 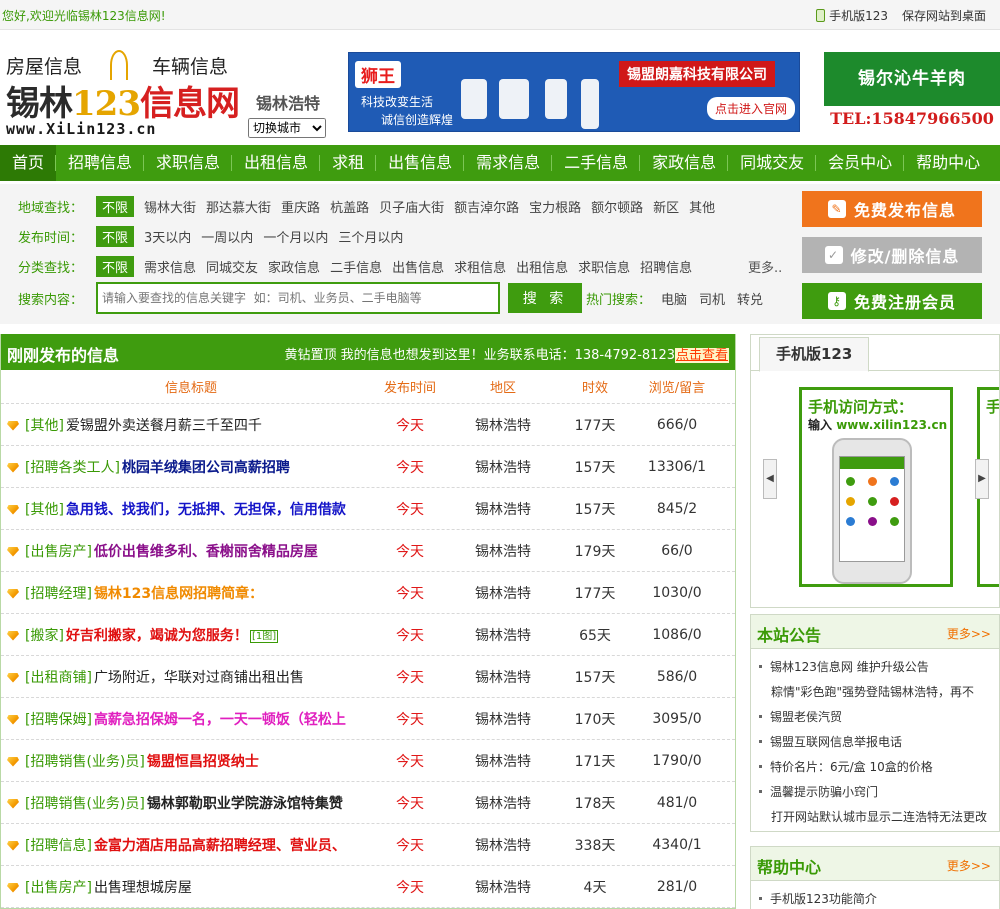 What do you see at coordinates (892, 209) in the screenshot?
I see `publish-button: ✎ 免费发布信息` at bounding box center [892, 209].